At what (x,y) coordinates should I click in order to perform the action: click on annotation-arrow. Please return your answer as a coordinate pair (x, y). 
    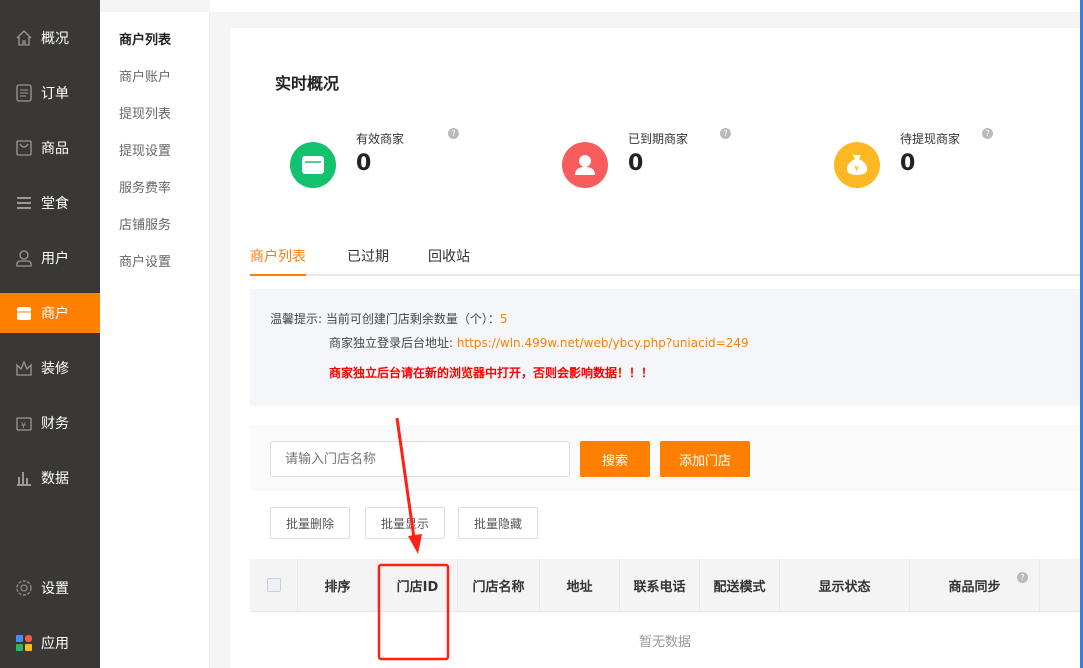
    Looking at the image, I should click on (405, 478).